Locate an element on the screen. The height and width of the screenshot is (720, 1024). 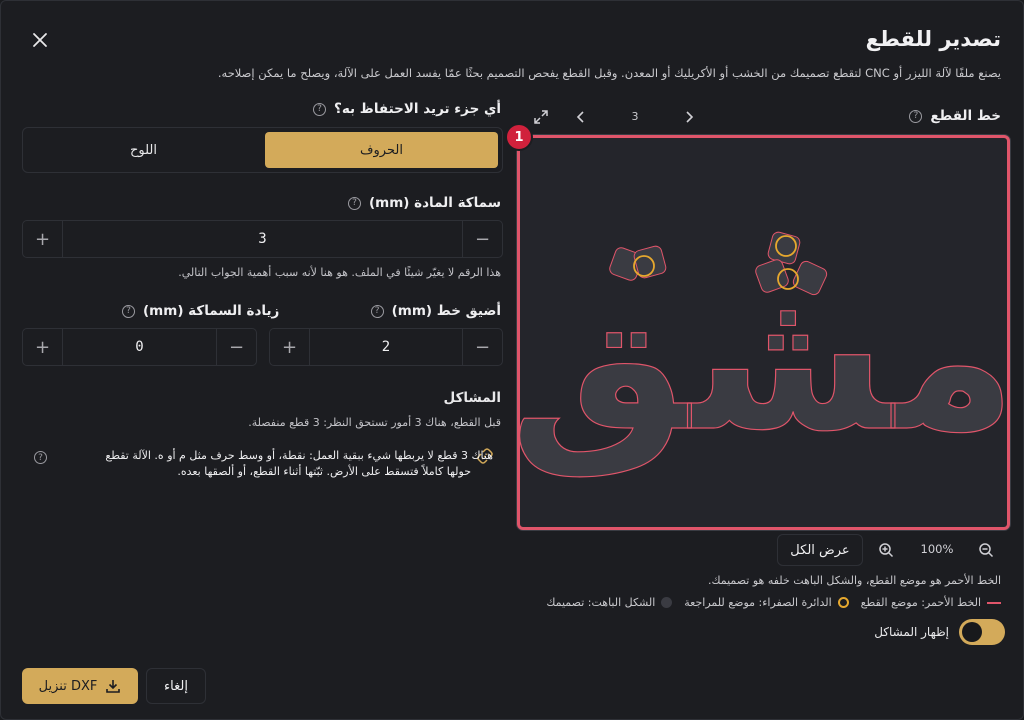
show-issues-toggle is located at coordinates (982, 632).